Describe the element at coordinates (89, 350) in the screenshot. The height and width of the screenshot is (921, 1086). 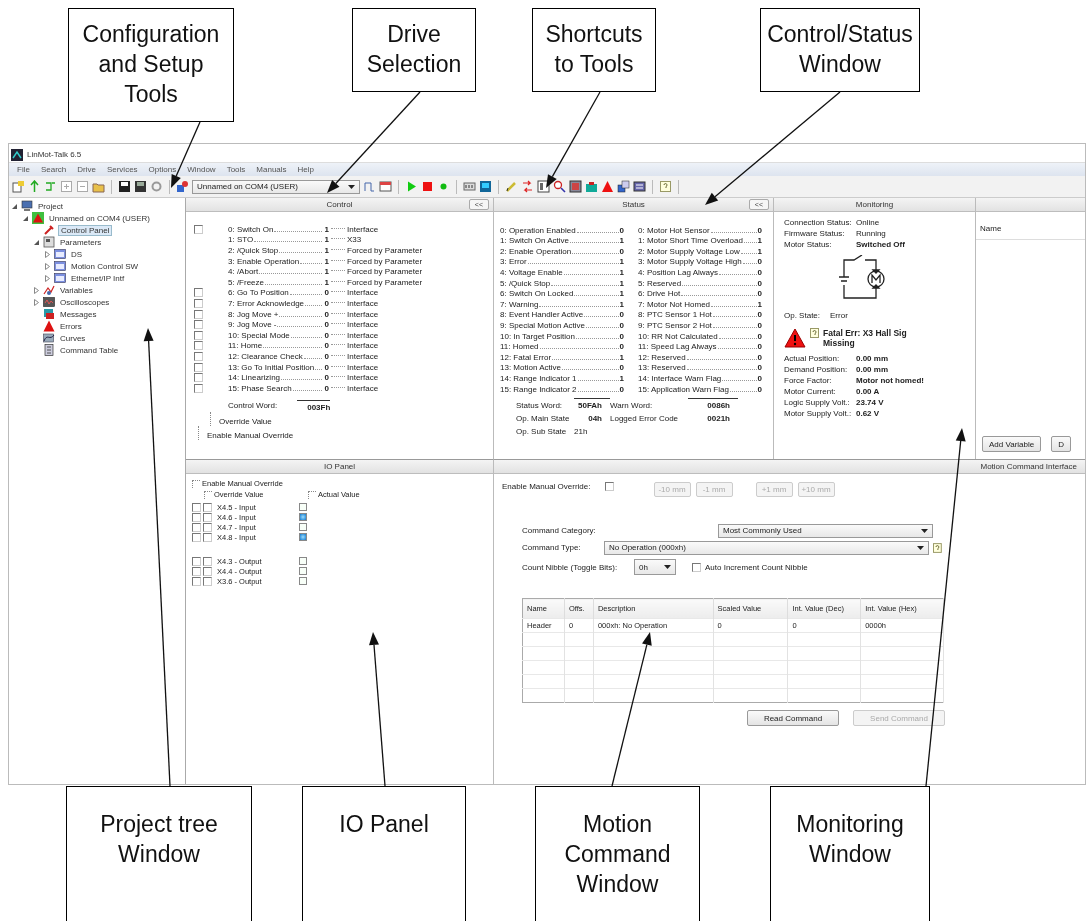
I see `tree-item: Command Table` at that location.